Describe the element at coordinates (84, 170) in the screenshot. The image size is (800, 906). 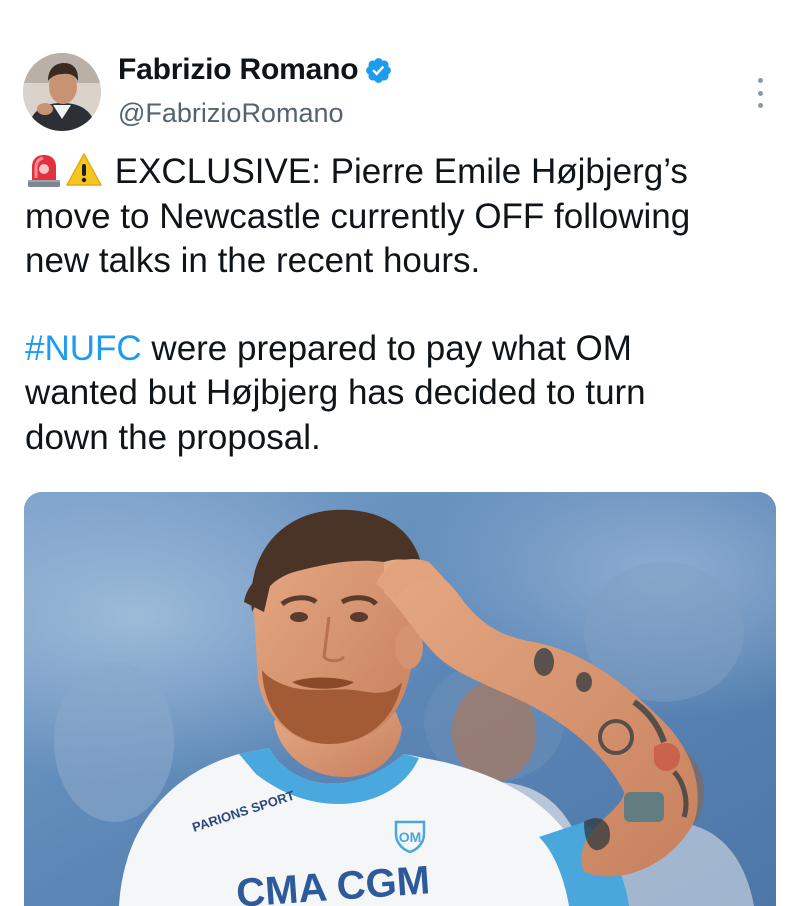
I see `warning-emoji` at that location.